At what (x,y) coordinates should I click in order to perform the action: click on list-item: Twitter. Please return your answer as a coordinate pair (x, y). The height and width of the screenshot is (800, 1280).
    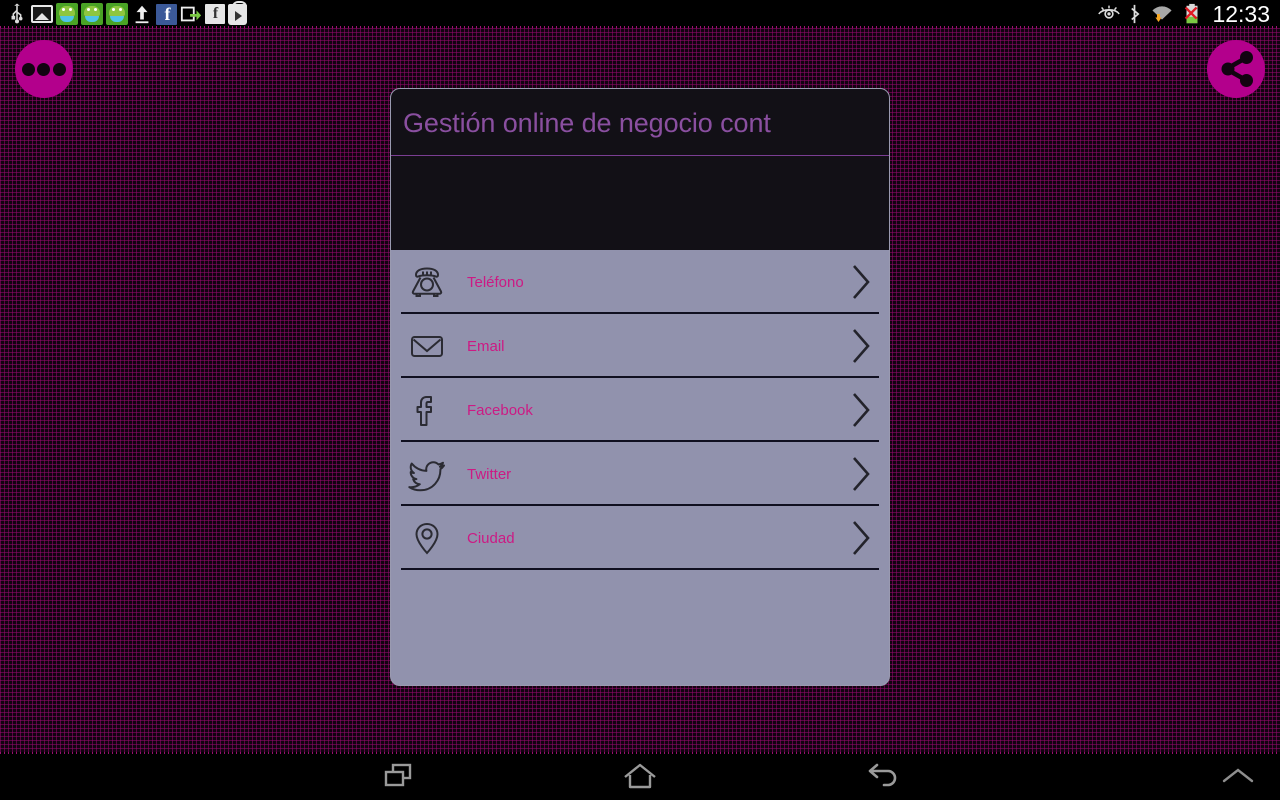
    Looking at the image, I should click on (640, 474).